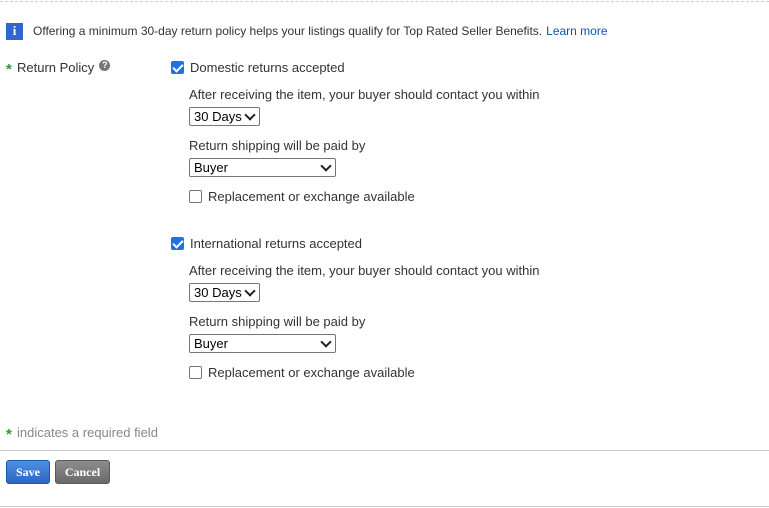 This screenshot has width=769, height=508. I want to click on international-replacement-row: Replacement or exchange available, so click(302, 372).